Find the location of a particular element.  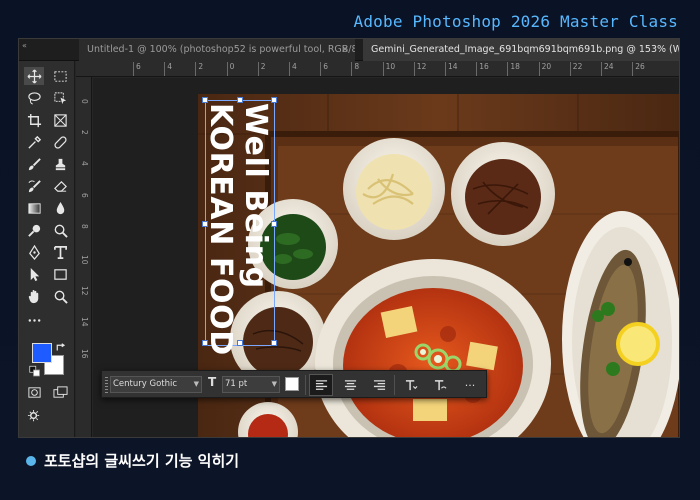

text-line-korean-food: KOREAN FOOD is located at coordinates (220, 229).